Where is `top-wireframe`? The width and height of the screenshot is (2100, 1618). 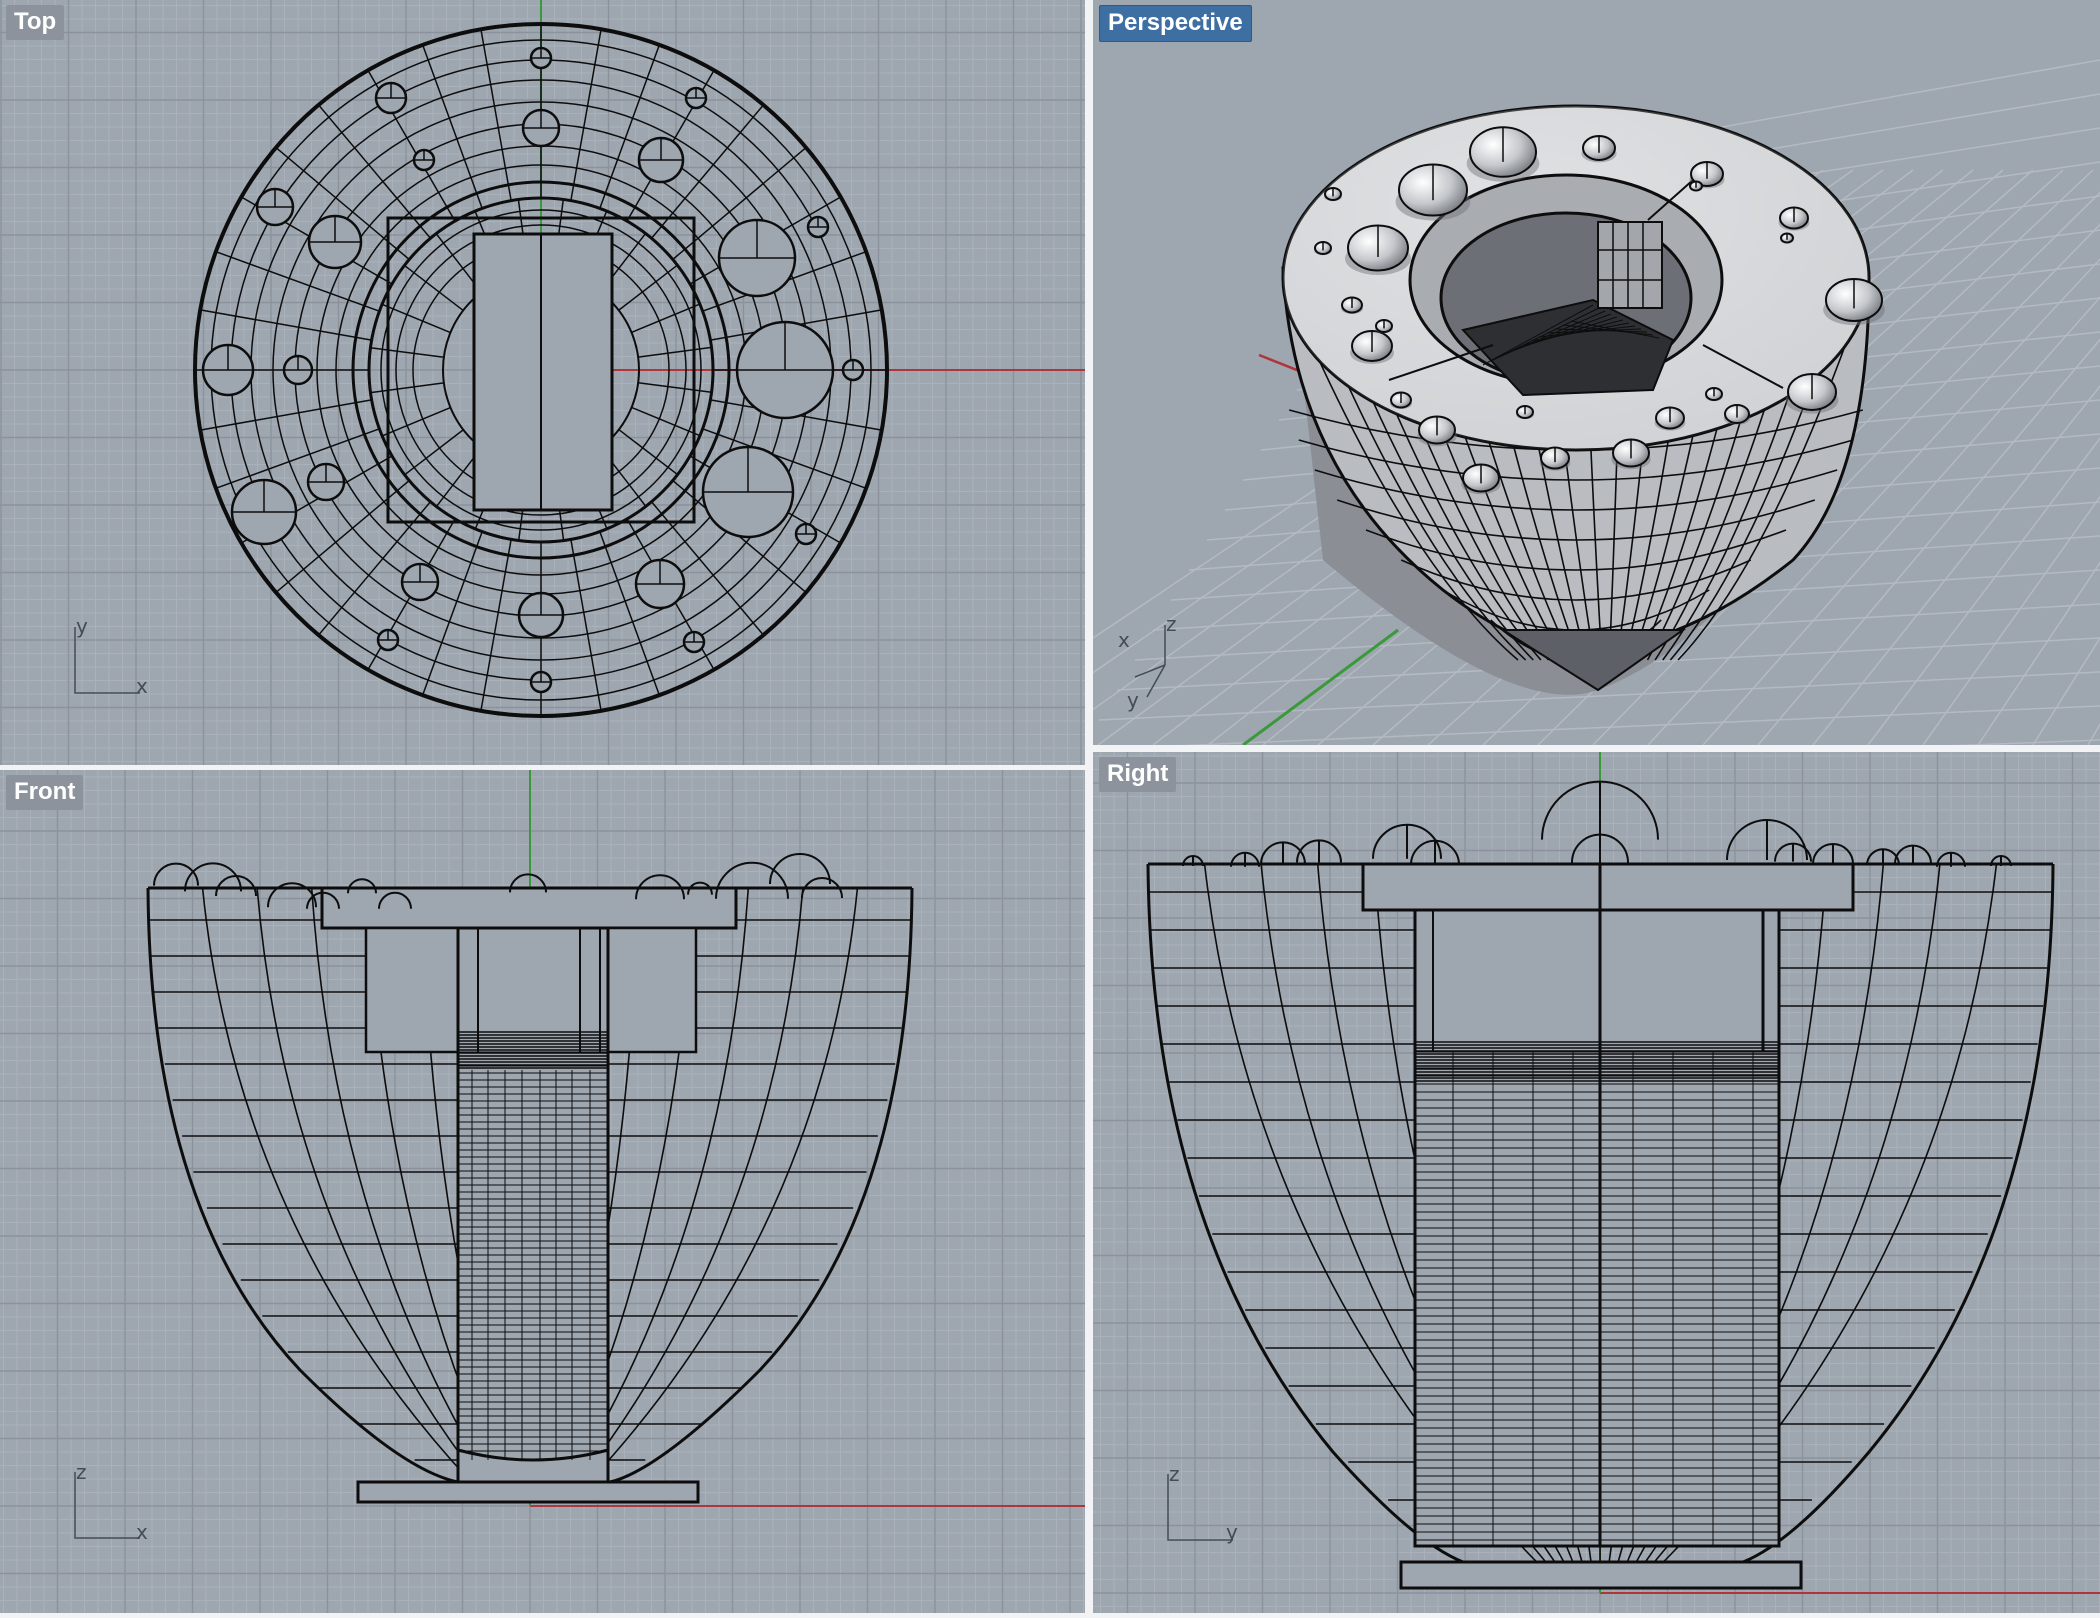 top-wireframe is located at coordinates (541, 370).